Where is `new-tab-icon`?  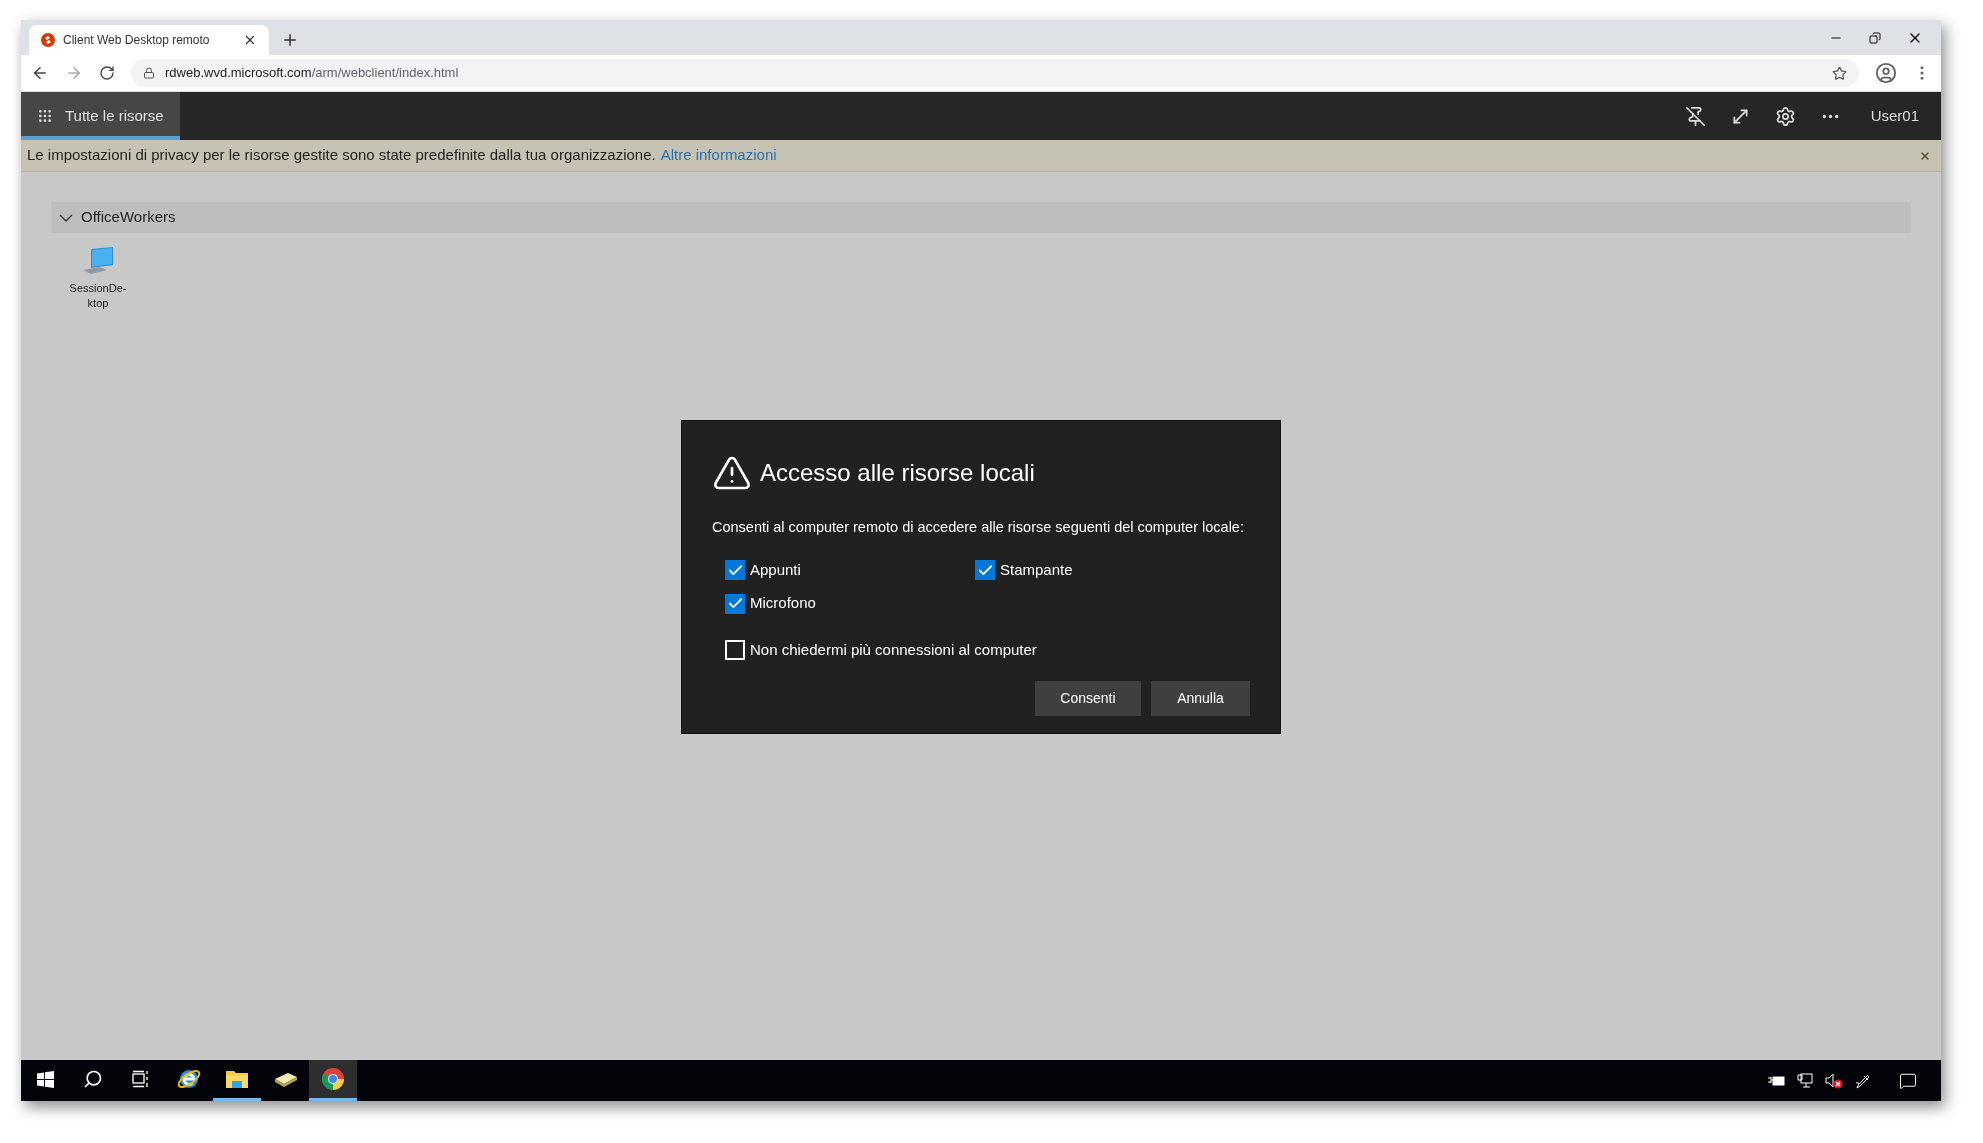
new-tab-icon is located at coordinates (290, 40).